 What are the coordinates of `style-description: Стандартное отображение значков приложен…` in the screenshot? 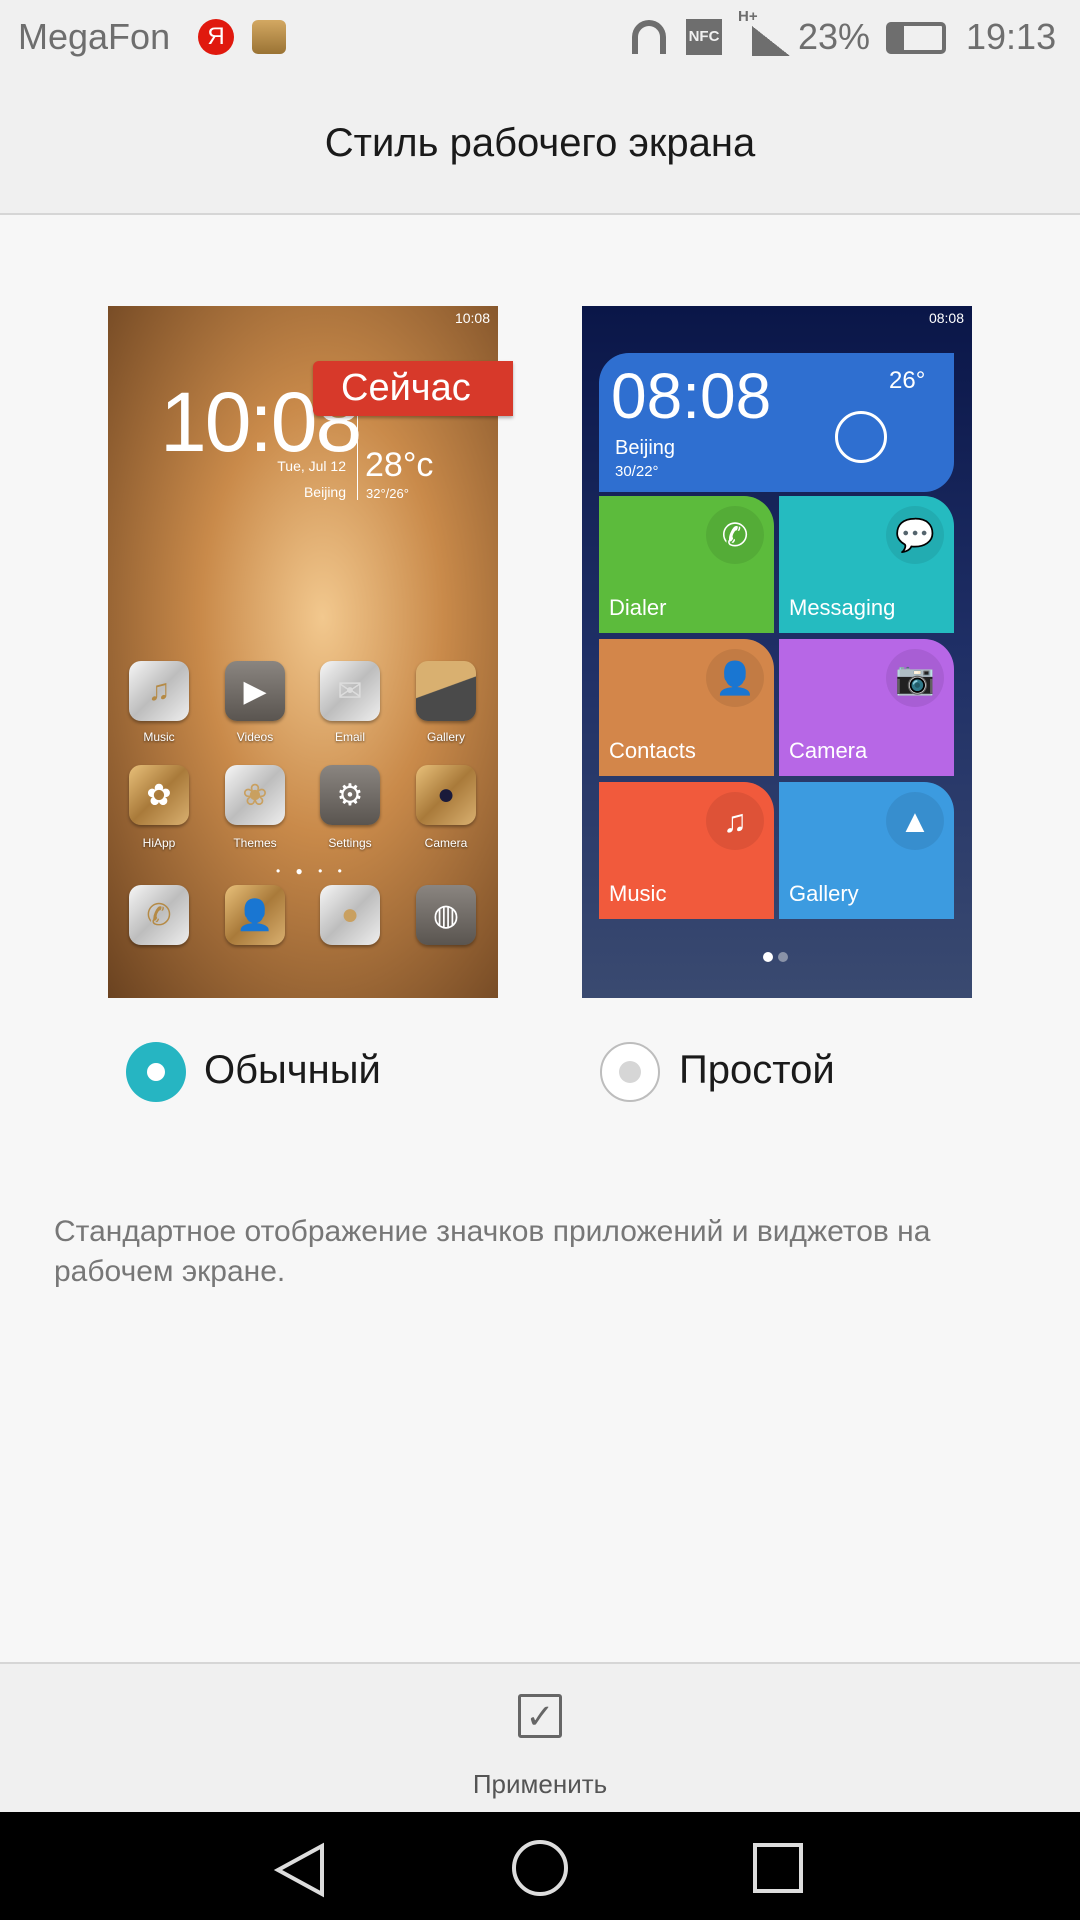 It's located at (492, 1251).